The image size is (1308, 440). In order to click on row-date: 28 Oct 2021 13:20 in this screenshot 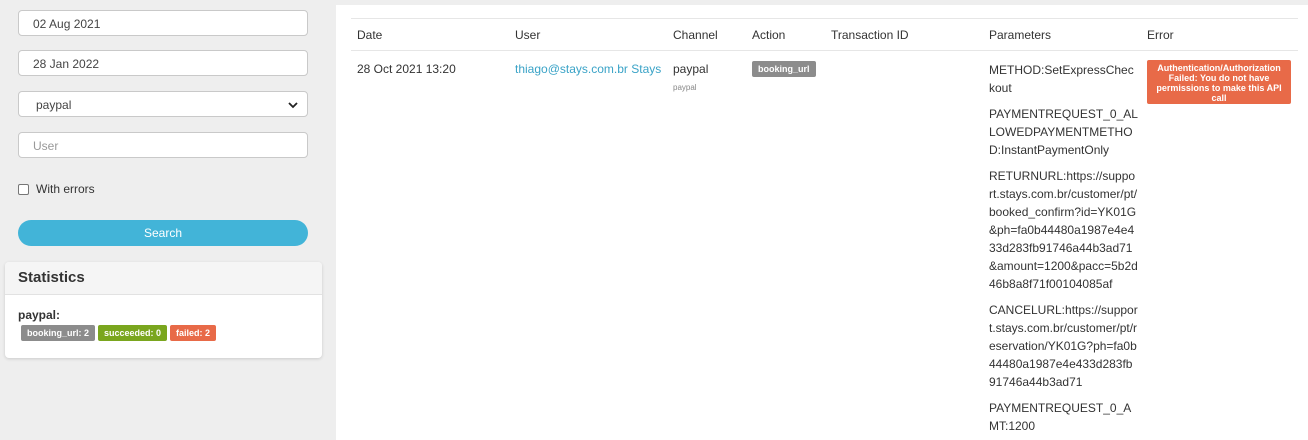, I will do `click(406, 69)`.